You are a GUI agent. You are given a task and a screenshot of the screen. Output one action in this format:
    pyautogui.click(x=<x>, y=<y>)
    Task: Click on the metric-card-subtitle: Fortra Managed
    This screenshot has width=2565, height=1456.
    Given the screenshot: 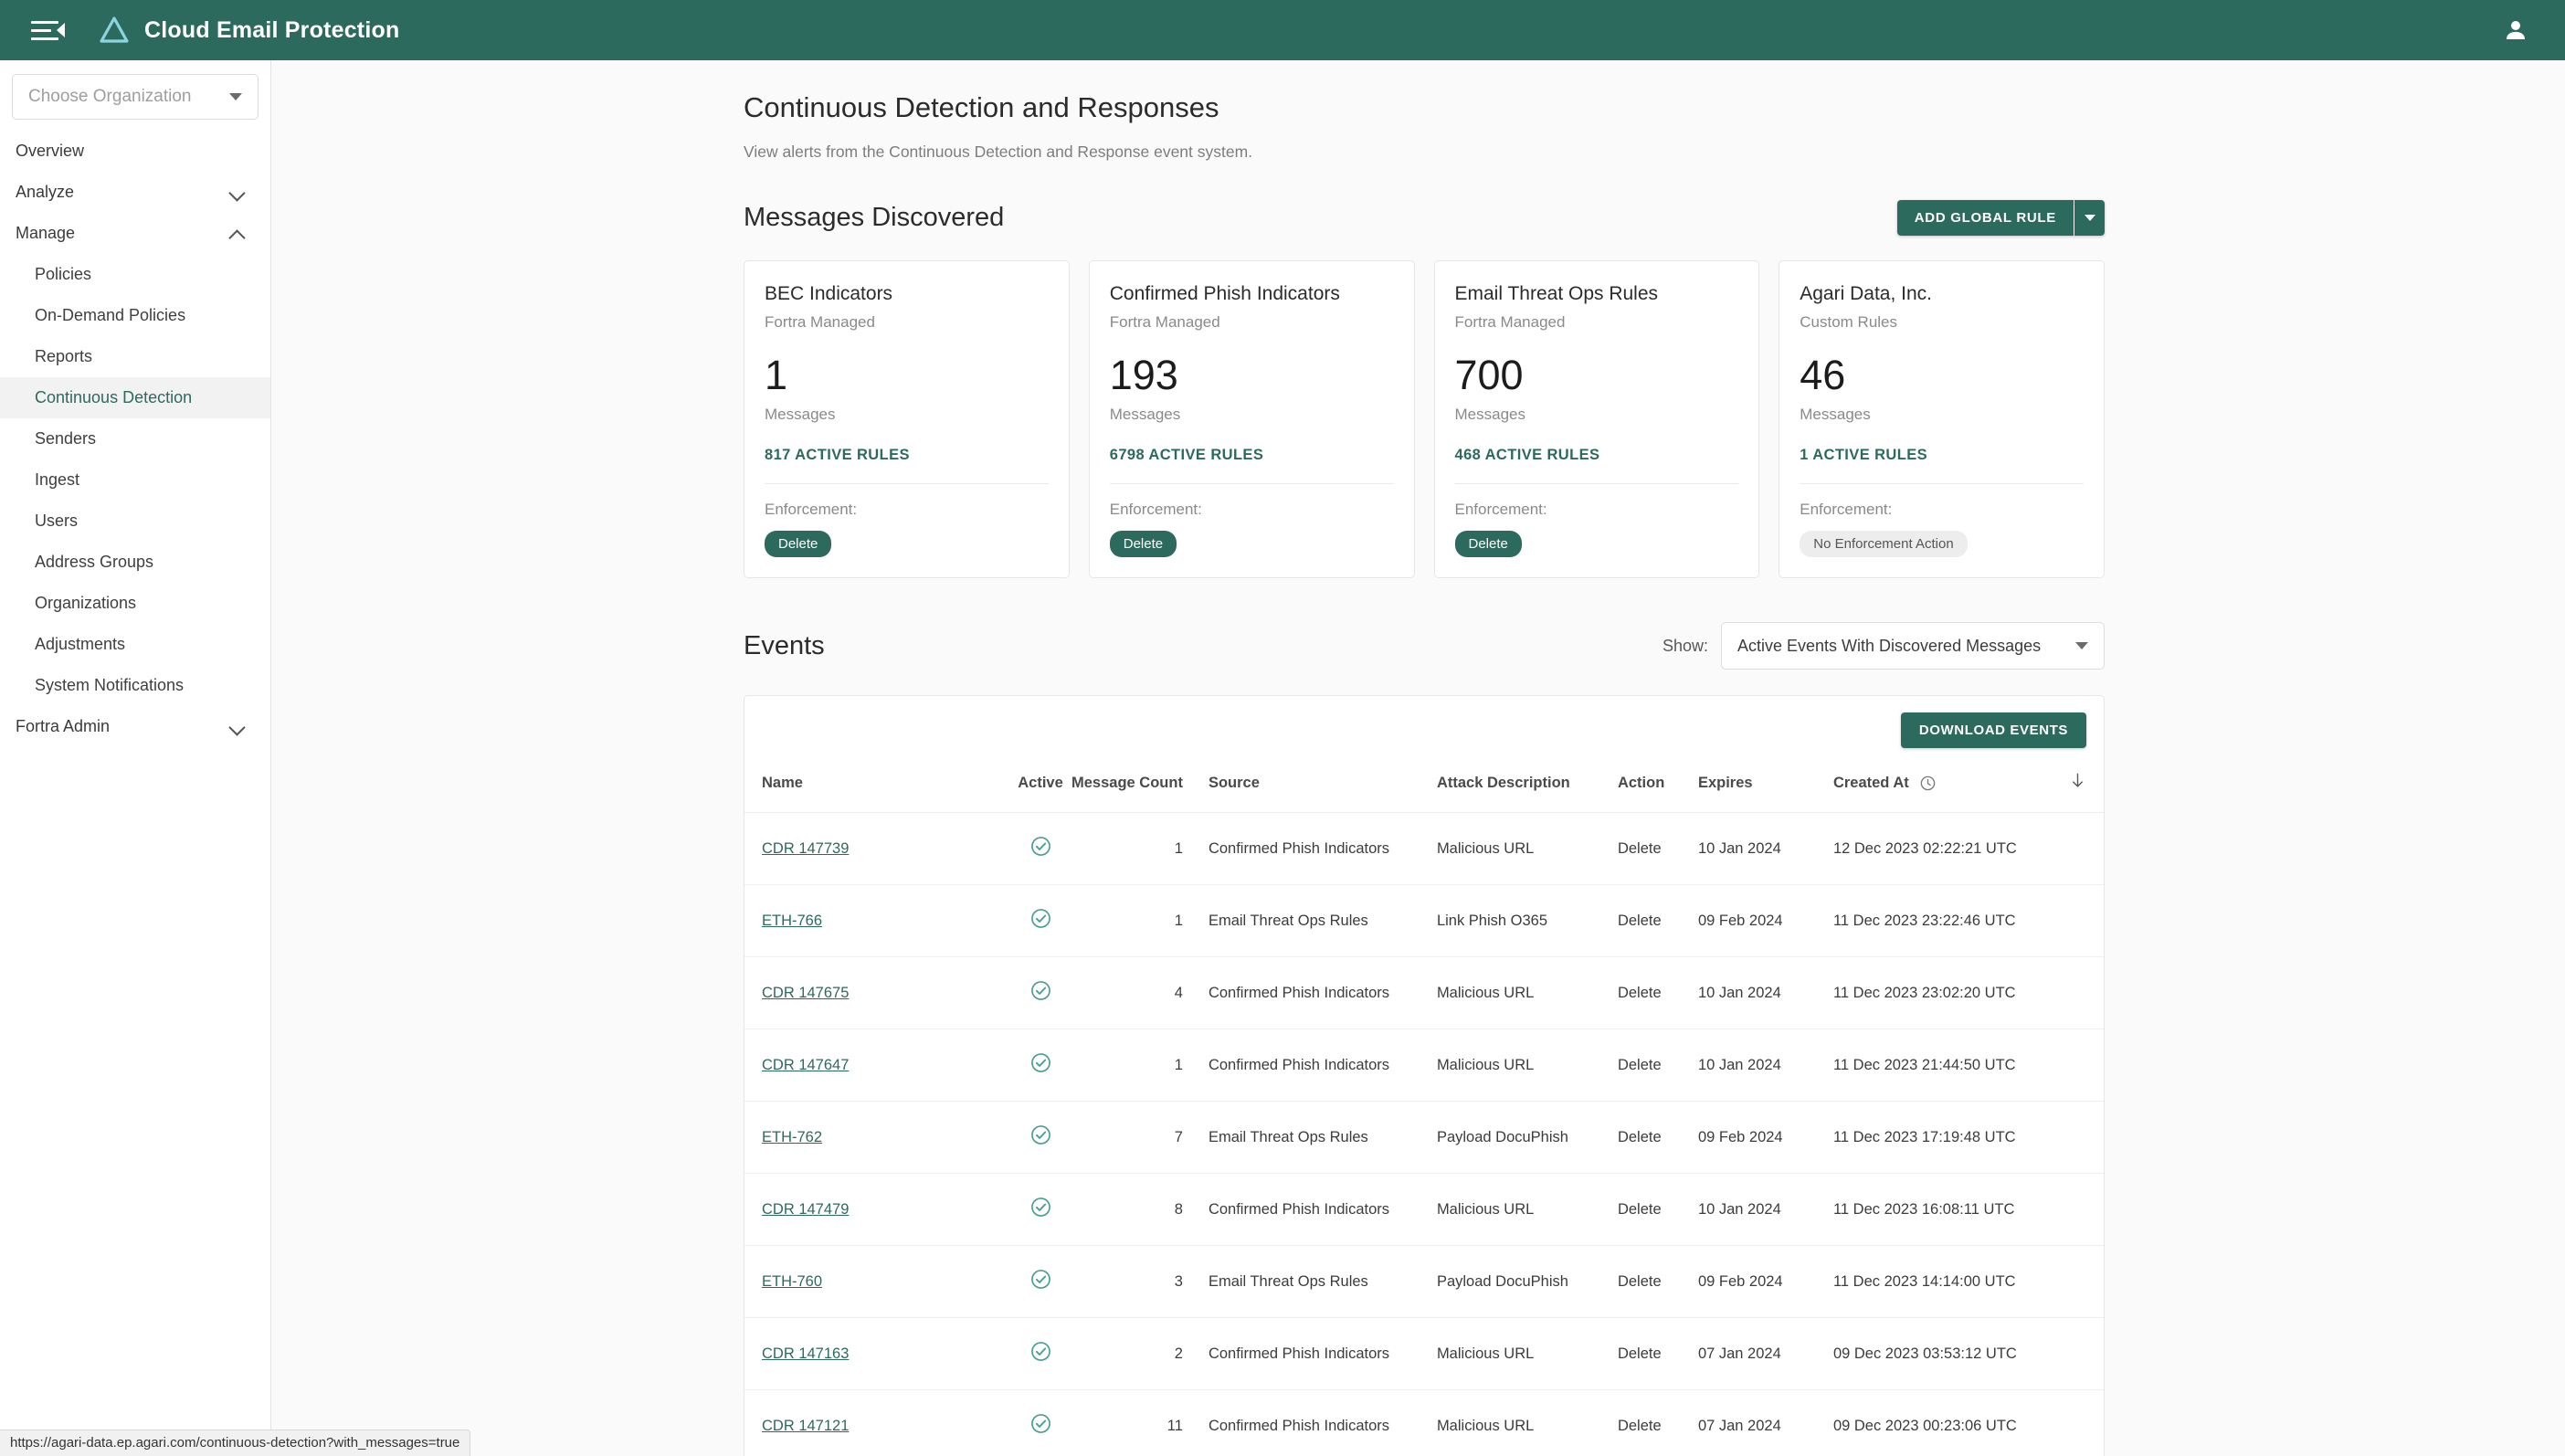 What is the action you would take?
    pyautogui.click(x=820, y=322)
    